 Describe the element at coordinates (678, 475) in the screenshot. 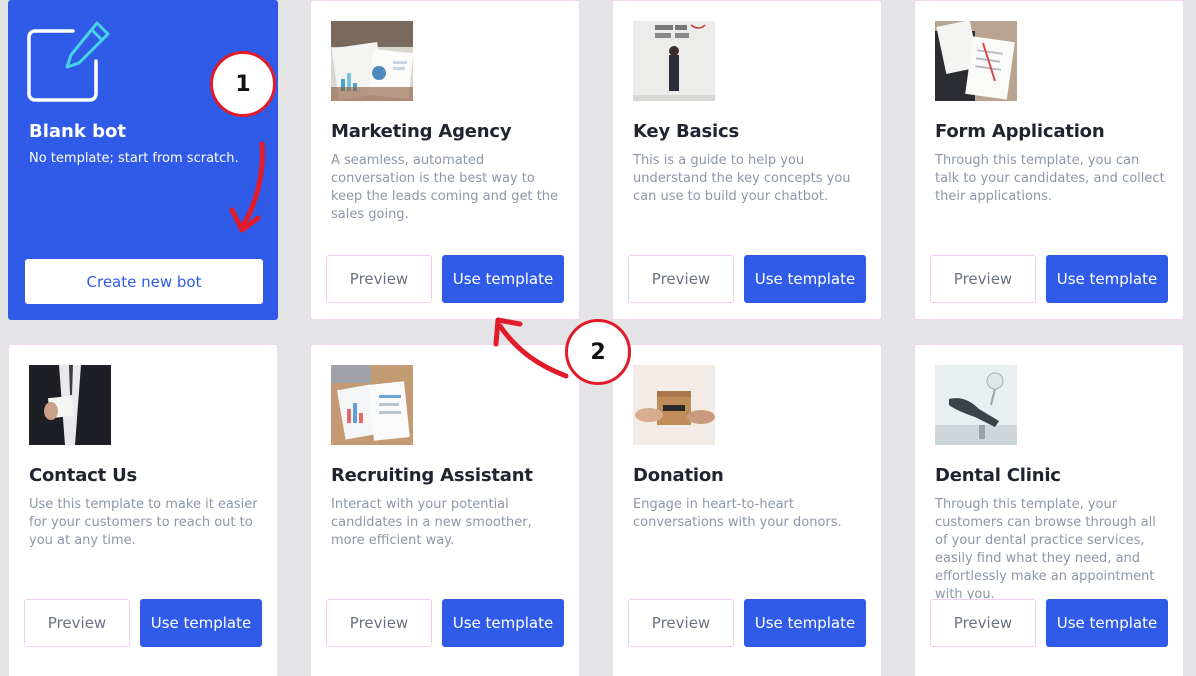

I see `template-title: Donation` at that location.